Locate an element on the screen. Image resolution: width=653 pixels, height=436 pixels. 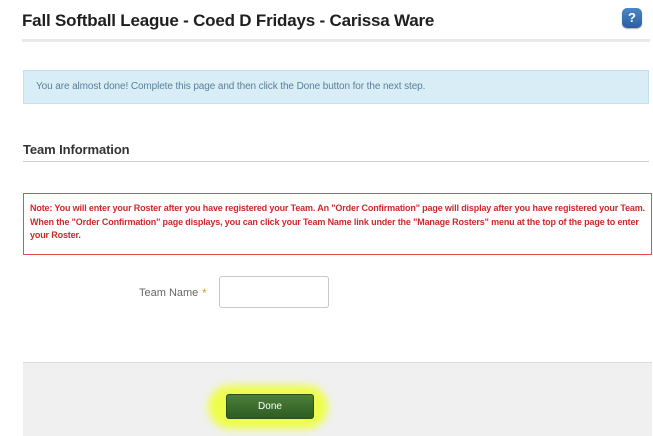
team-name-label: Team Name is located at coordinates (169, 293).